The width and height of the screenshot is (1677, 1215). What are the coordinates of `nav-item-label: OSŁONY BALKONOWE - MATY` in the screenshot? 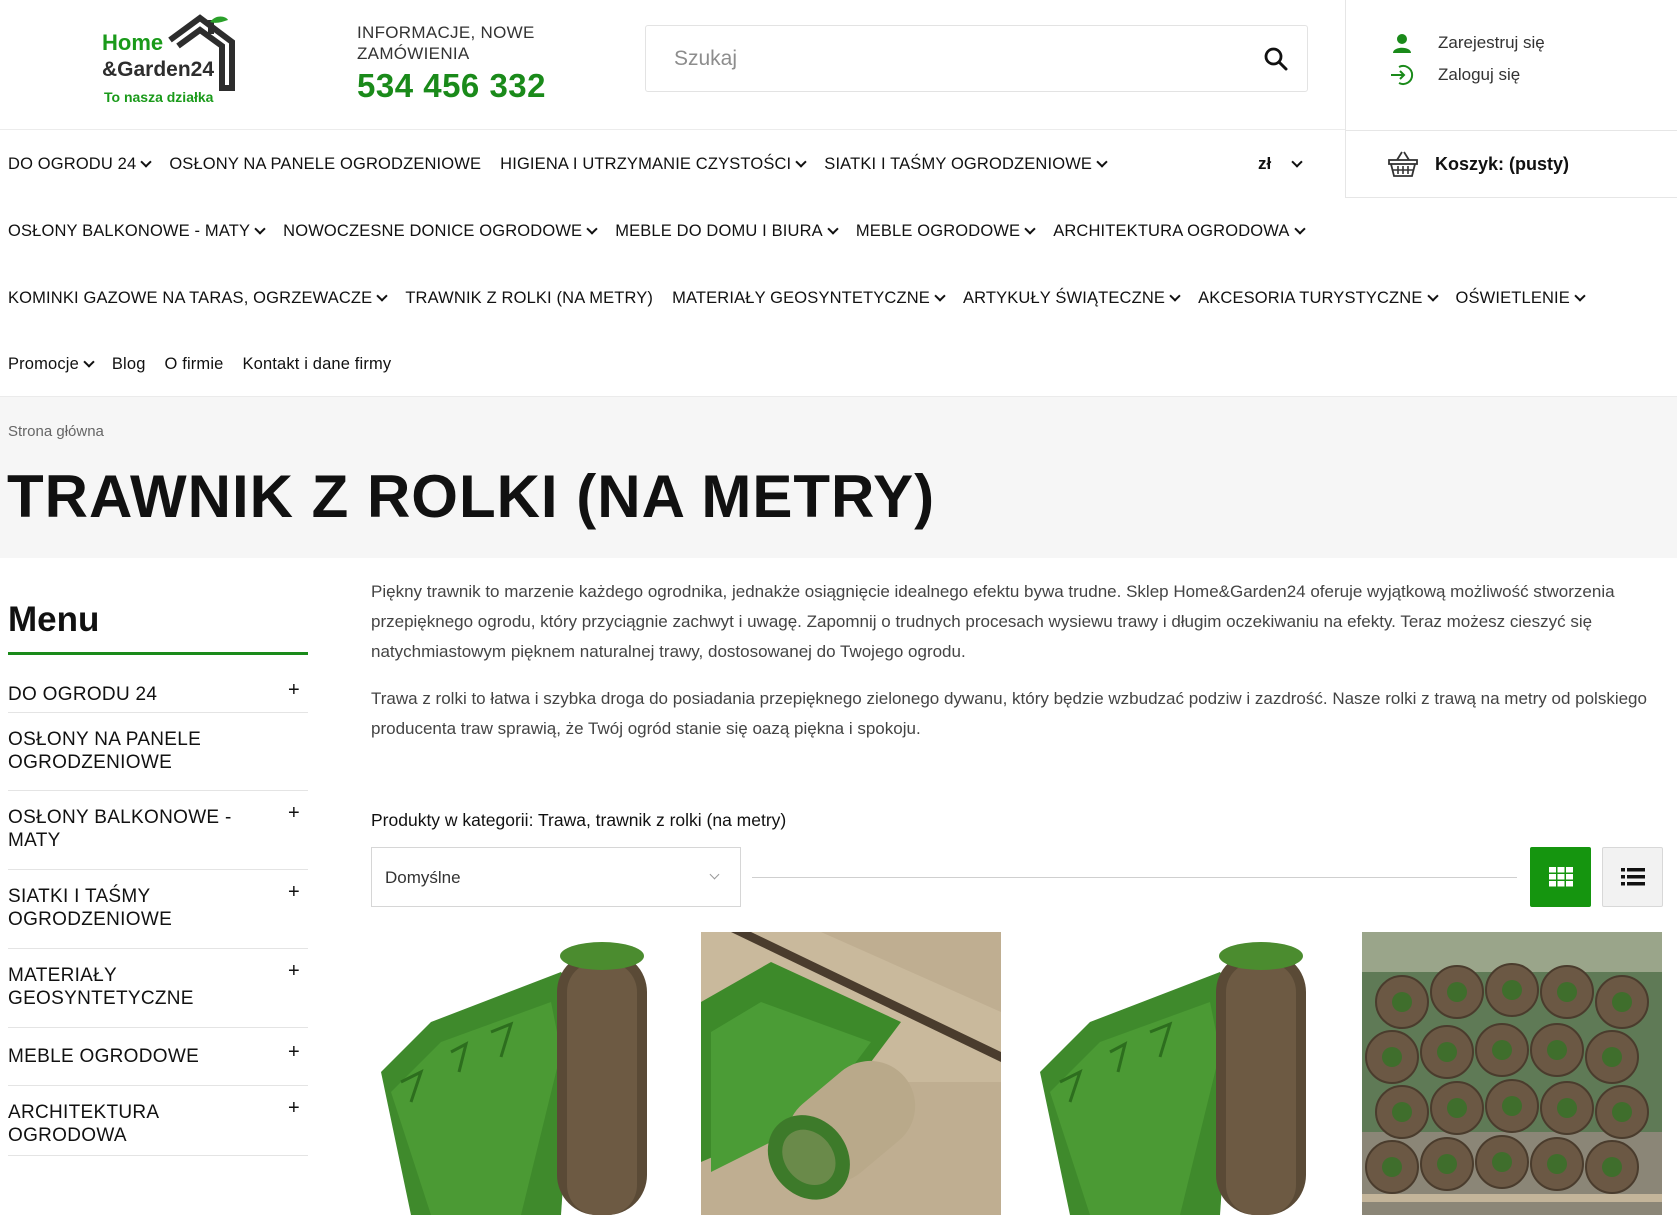 It's located at (129, 230).